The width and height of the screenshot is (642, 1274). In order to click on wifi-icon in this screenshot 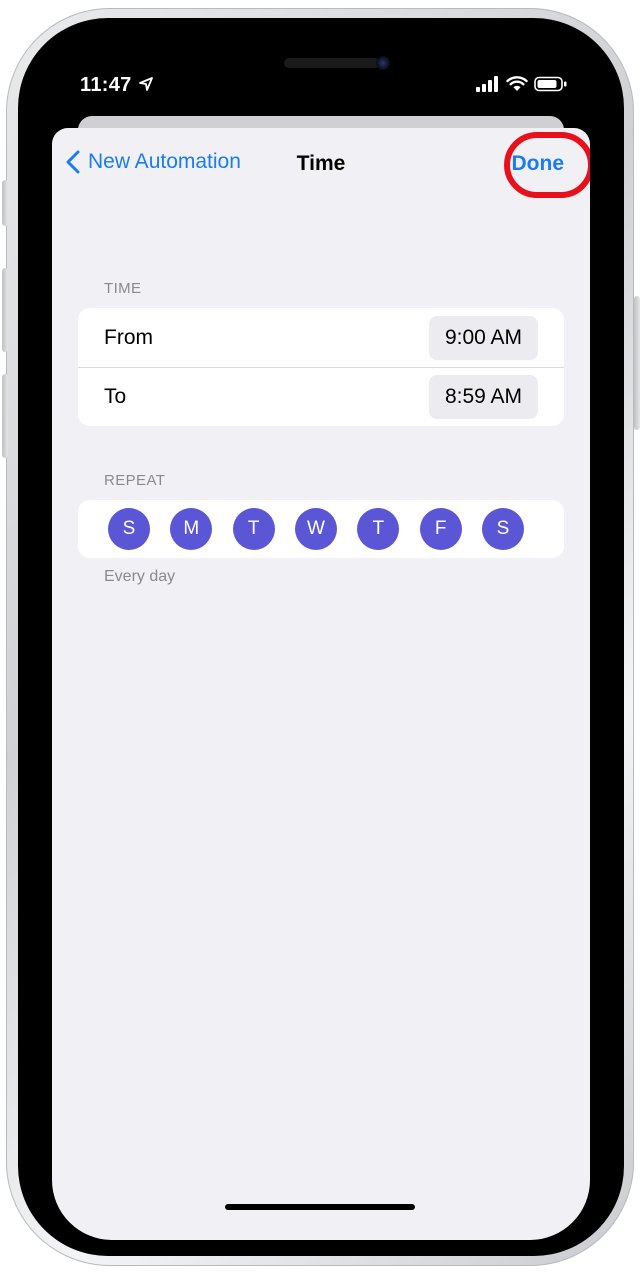, I will do `click(517, 86)`.